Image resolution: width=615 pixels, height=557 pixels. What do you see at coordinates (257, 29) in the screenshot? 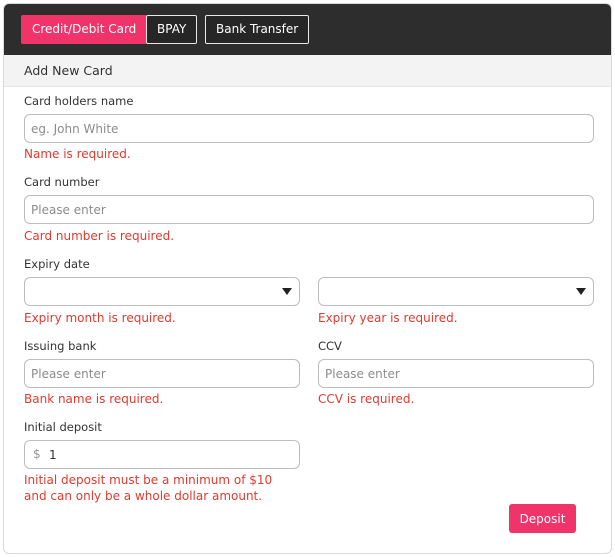
I see `tab-bank-transfer: Bank Transfer` at bounding box center [257, 29].